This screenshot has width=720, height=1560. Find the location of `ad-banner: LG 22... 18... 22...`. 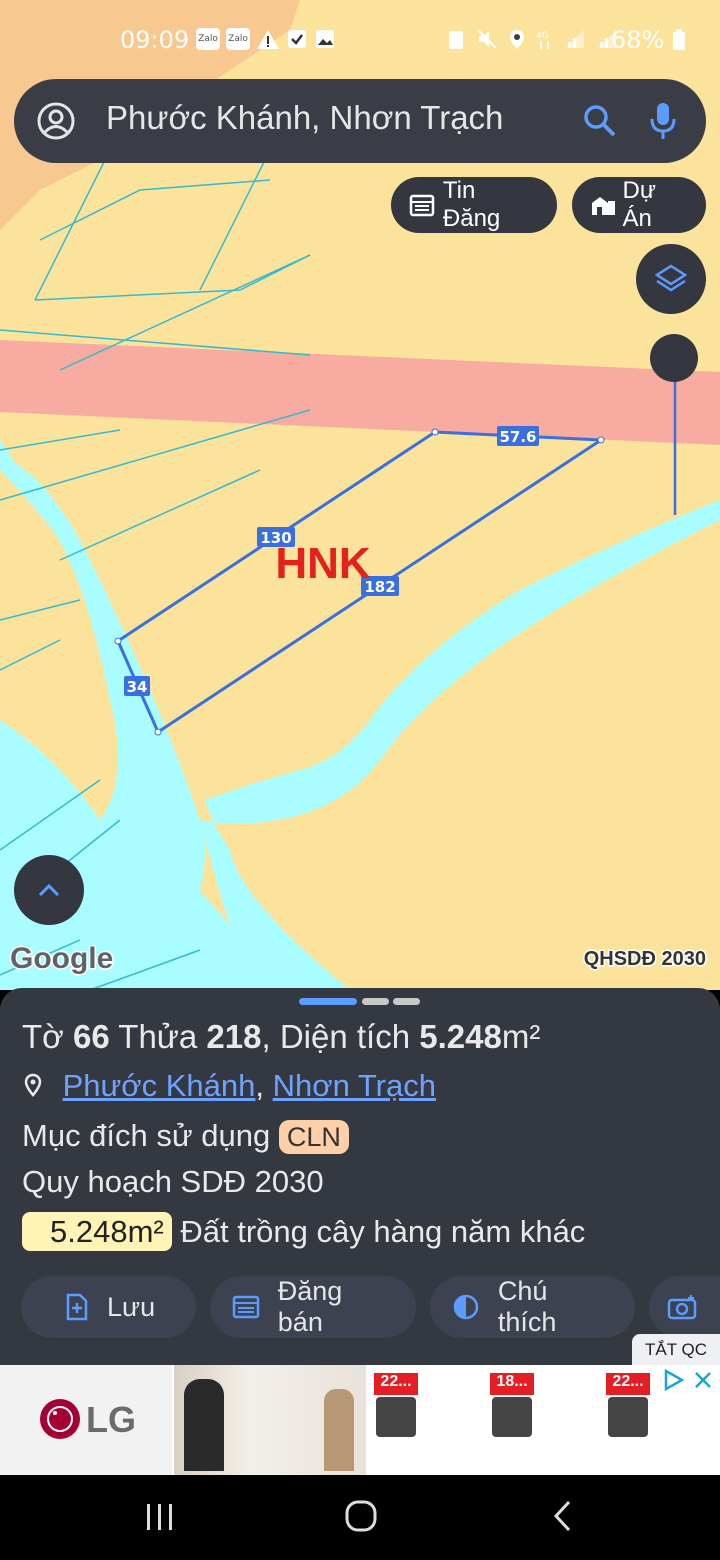

ad-banner: LG 22... 18... 22... is located at coordinates (360, 1420).